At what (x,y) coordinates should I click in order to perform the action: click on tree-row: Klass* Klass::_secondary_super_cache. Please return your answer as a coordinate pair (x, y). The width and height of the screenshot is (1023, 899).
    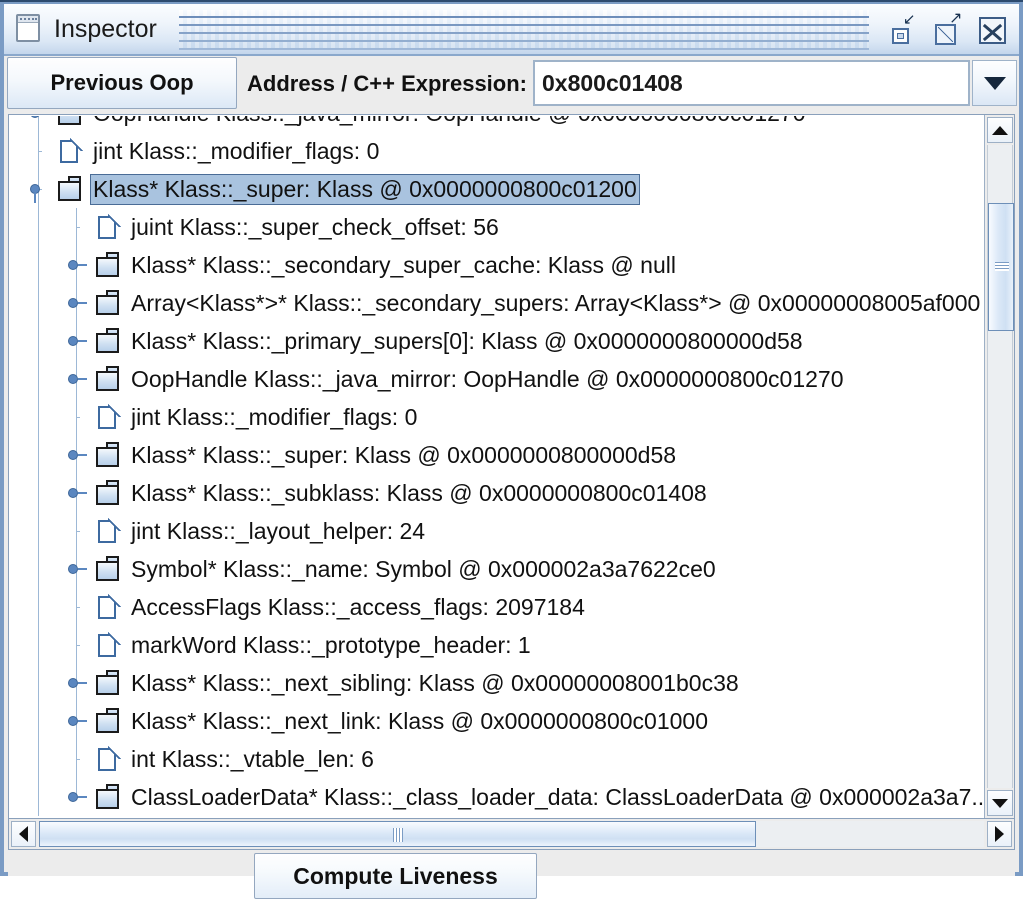
    Looking at the image, I should click on (497, 265).